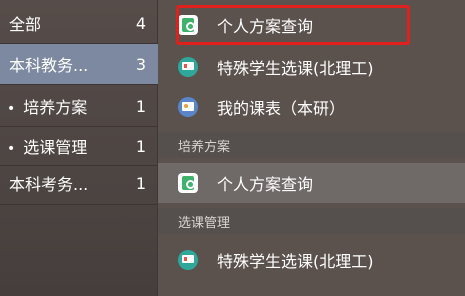 The height and width of the screenshot is (296, 465). What do you see at coordinates (188, 183) in the screenshot?
I see `plan-icon` at bounding box center [188, 183].